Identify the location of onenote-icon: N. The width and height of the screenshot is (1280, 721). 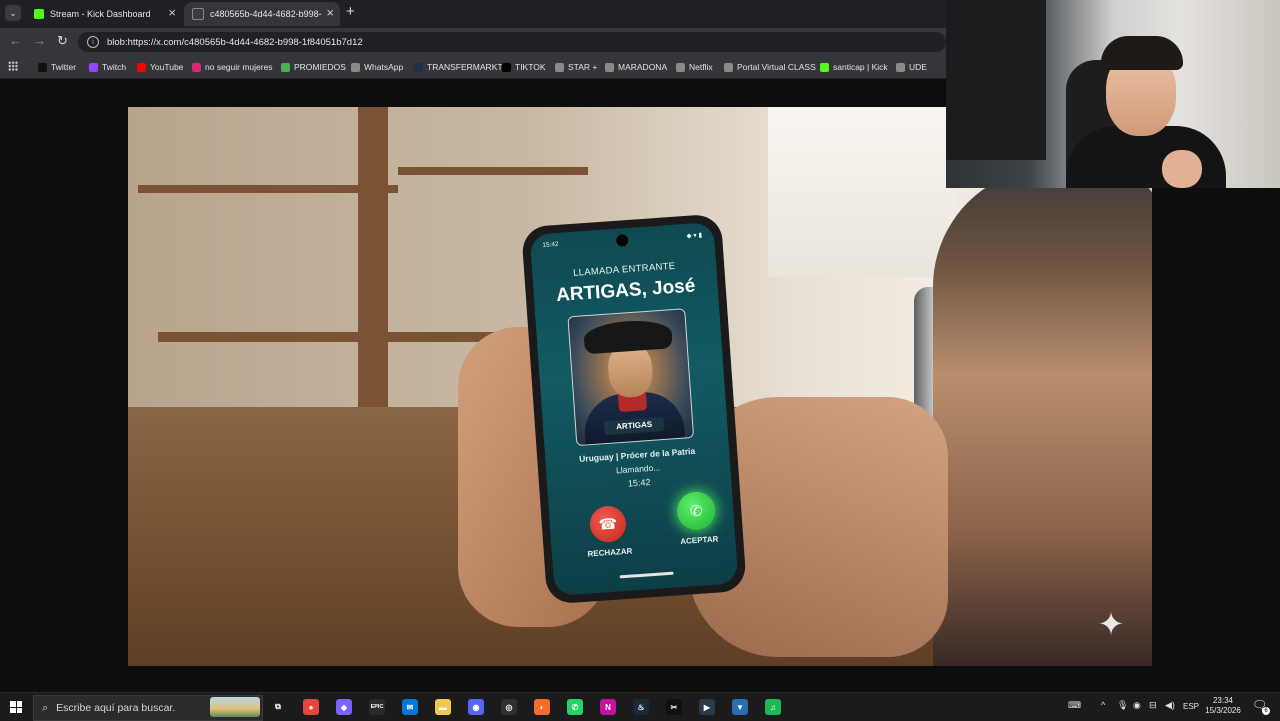
(608, 707).